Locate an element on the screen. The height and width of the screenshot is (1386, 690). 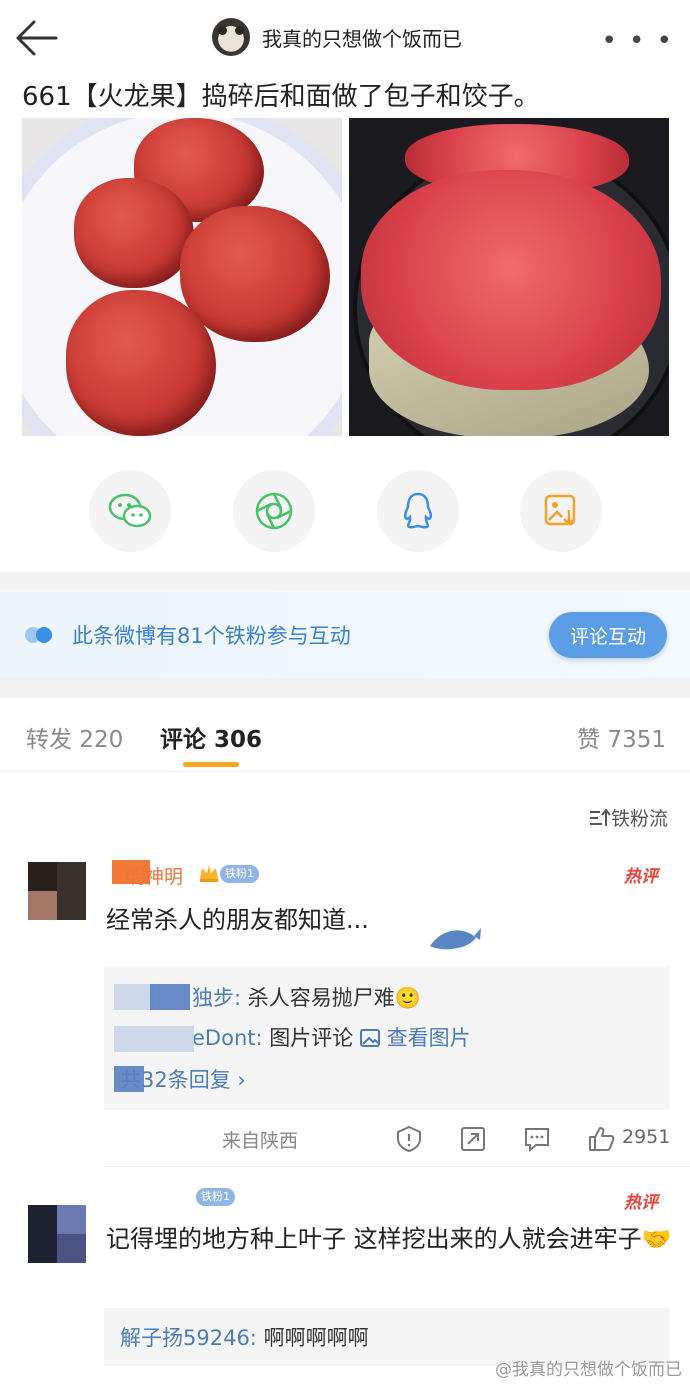
moments-share-button is located at coordinates (274, 511).